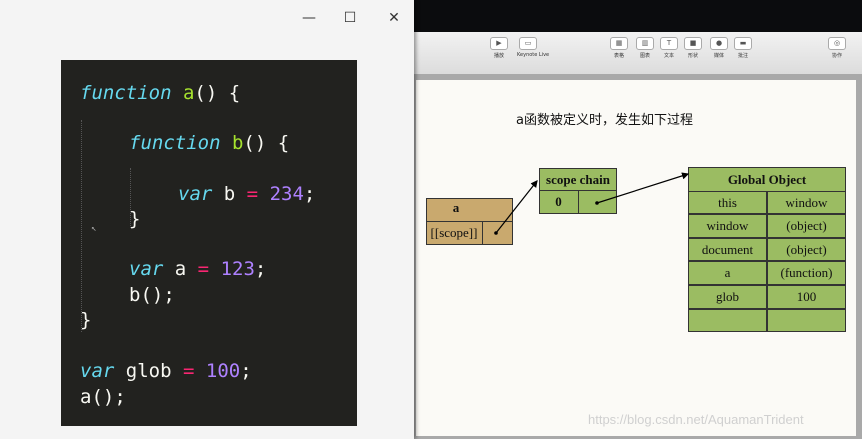 This screenshot has height=439, width=862. What do you see at coordinates (81, 226) in the screenshot?
I see `indent-guide` at bounding box center [81, 226].